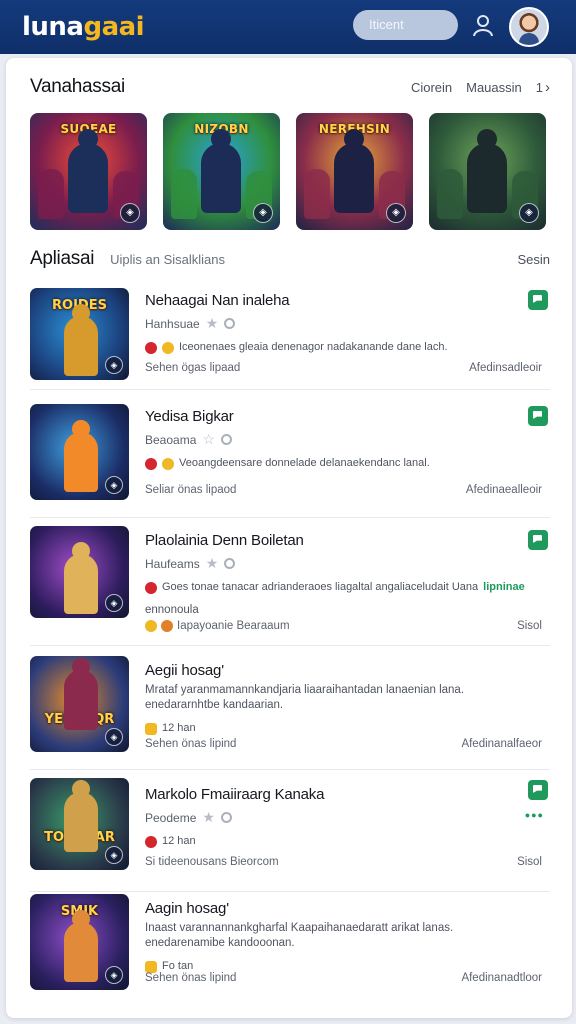 This screenshot has width=576, height=1024. What do you see at coordinates (235, 794) in the screenshot?
I see `app-name: Markolo Fmaiiraarg Kanaka` at bounding box center [235, 794].